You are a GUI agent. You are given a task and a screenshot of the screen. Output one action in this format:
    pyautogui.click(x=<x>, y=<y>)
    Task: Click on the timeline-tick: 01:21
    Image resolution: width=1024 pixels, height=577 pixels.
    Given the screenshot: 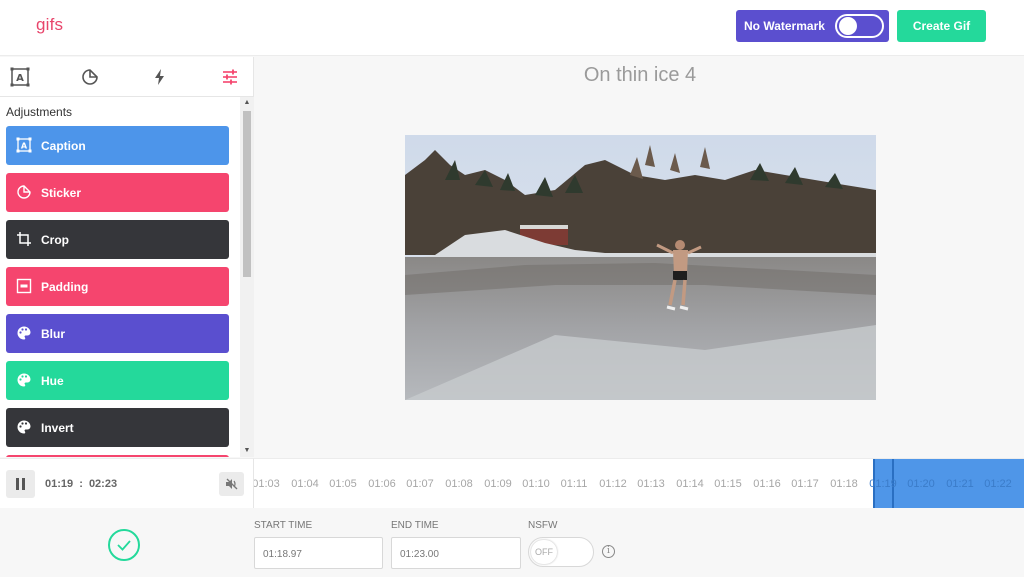 What is the action you would take?
    pyautogui.click(x=960, y=484)
    